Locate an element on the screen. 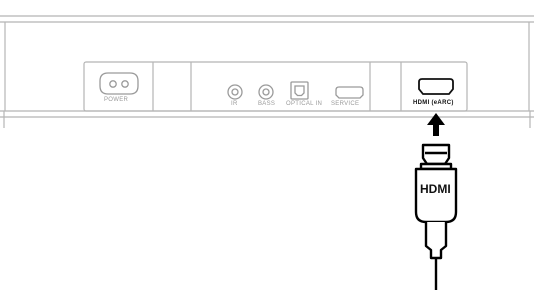  optical-in-icon is located at coordinates (299, 90).